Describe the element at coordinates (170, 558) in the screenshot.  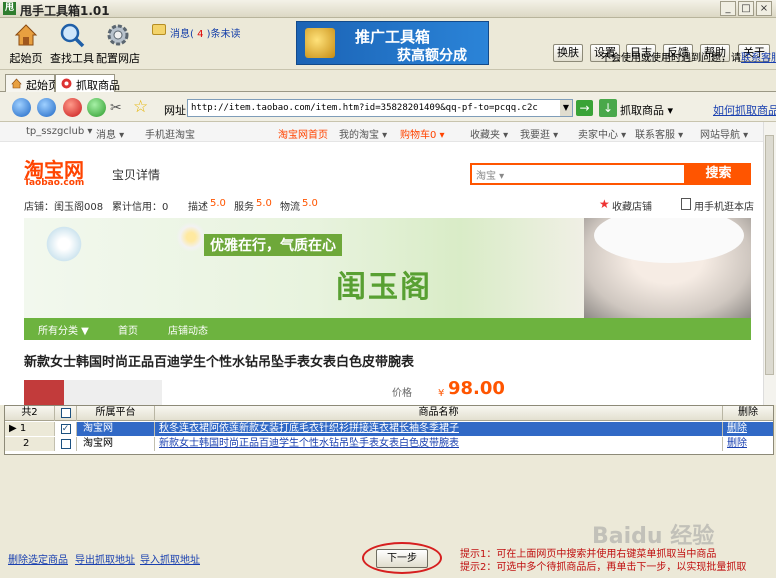
I see `import-urls-link: 导入抓取地址` at that location.